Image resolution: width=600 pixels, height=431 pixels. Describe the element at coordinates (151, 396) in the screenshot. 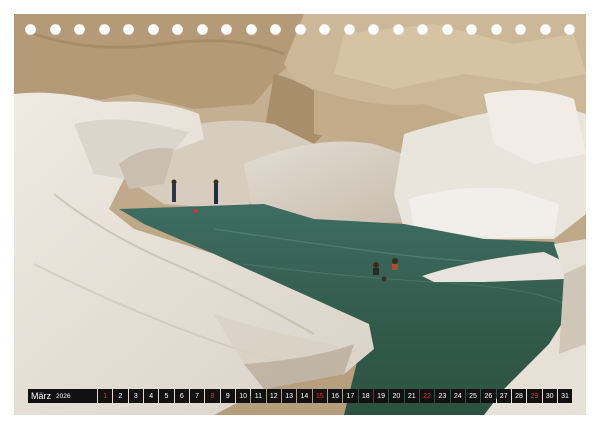

I see `calendar-day: 4` at that location.